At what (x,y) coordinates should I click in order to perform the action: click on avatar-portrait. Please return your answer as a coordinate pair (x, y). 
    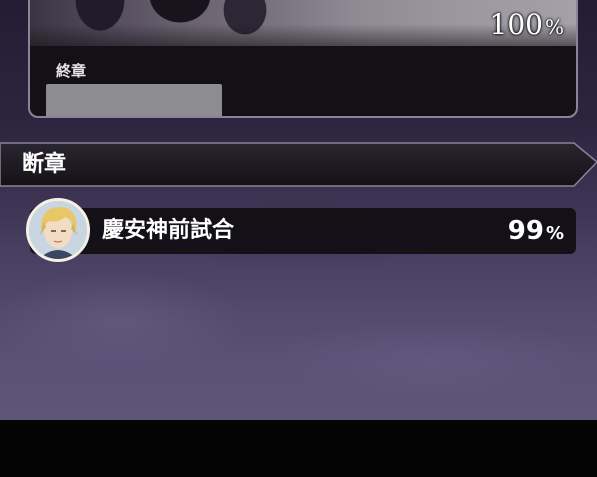
    Looking at the image, I should click on (58, 230).